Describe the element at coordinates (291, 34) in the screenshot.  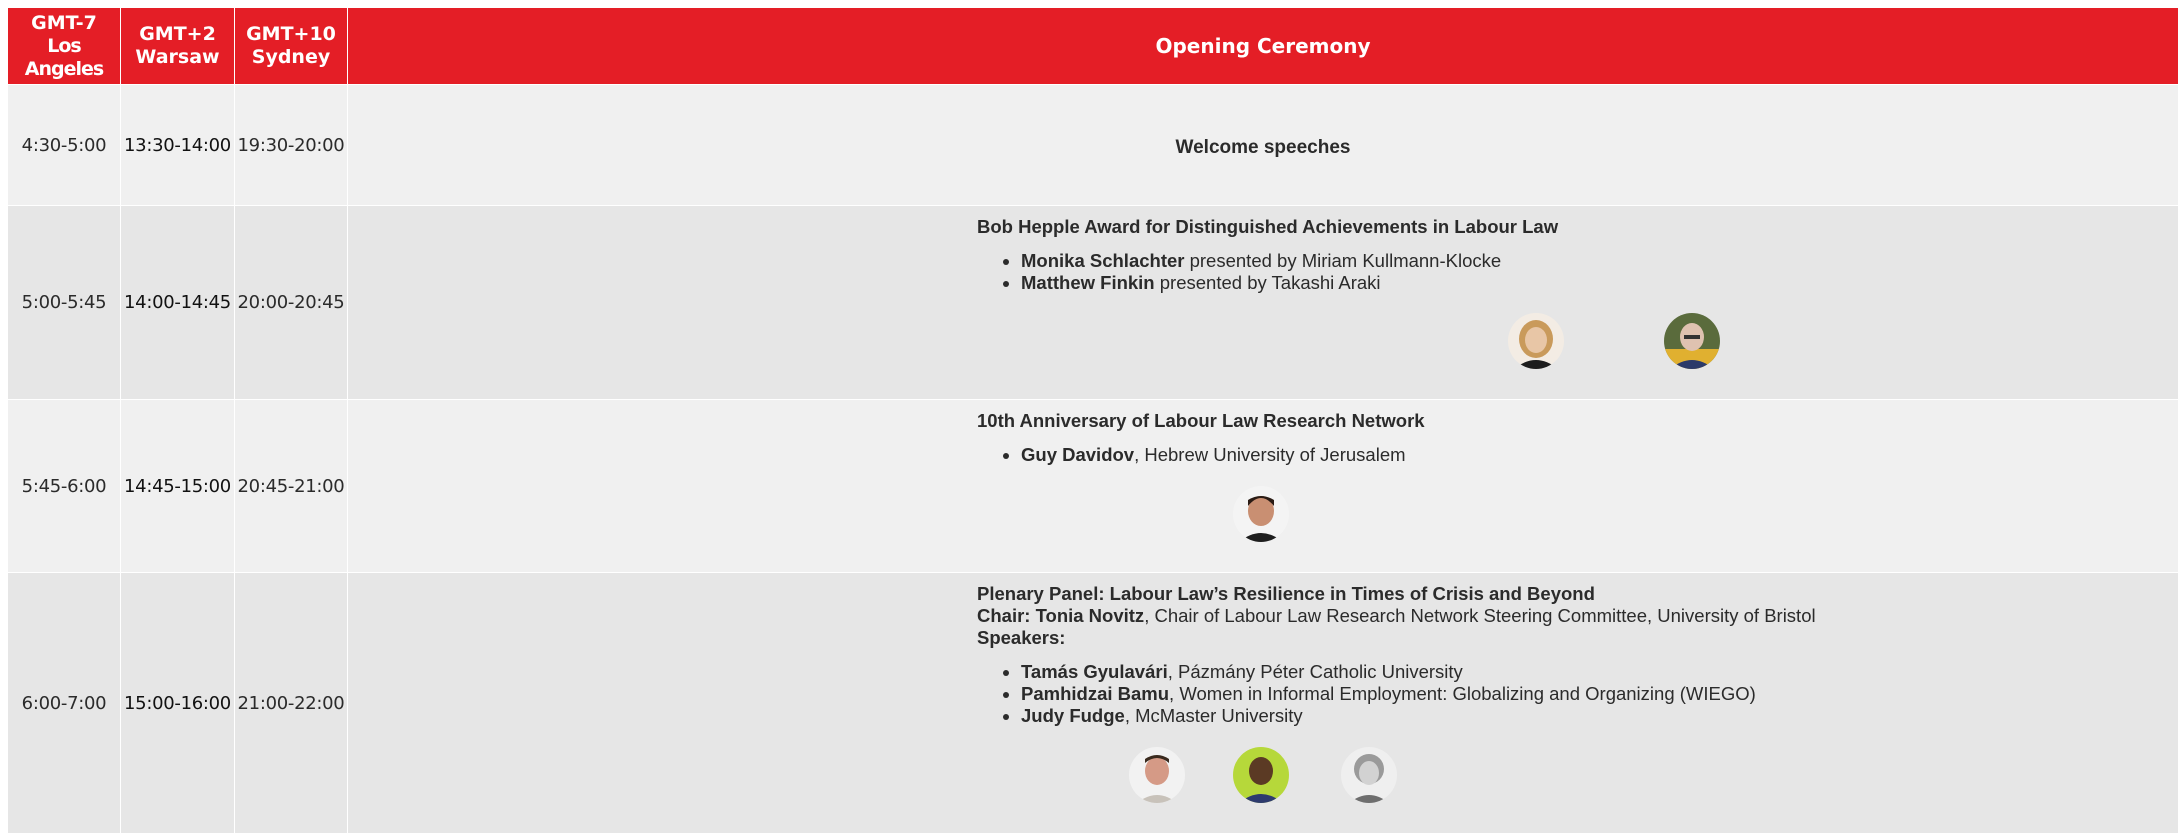
I see `tz-offset: GMT+10` at that location.